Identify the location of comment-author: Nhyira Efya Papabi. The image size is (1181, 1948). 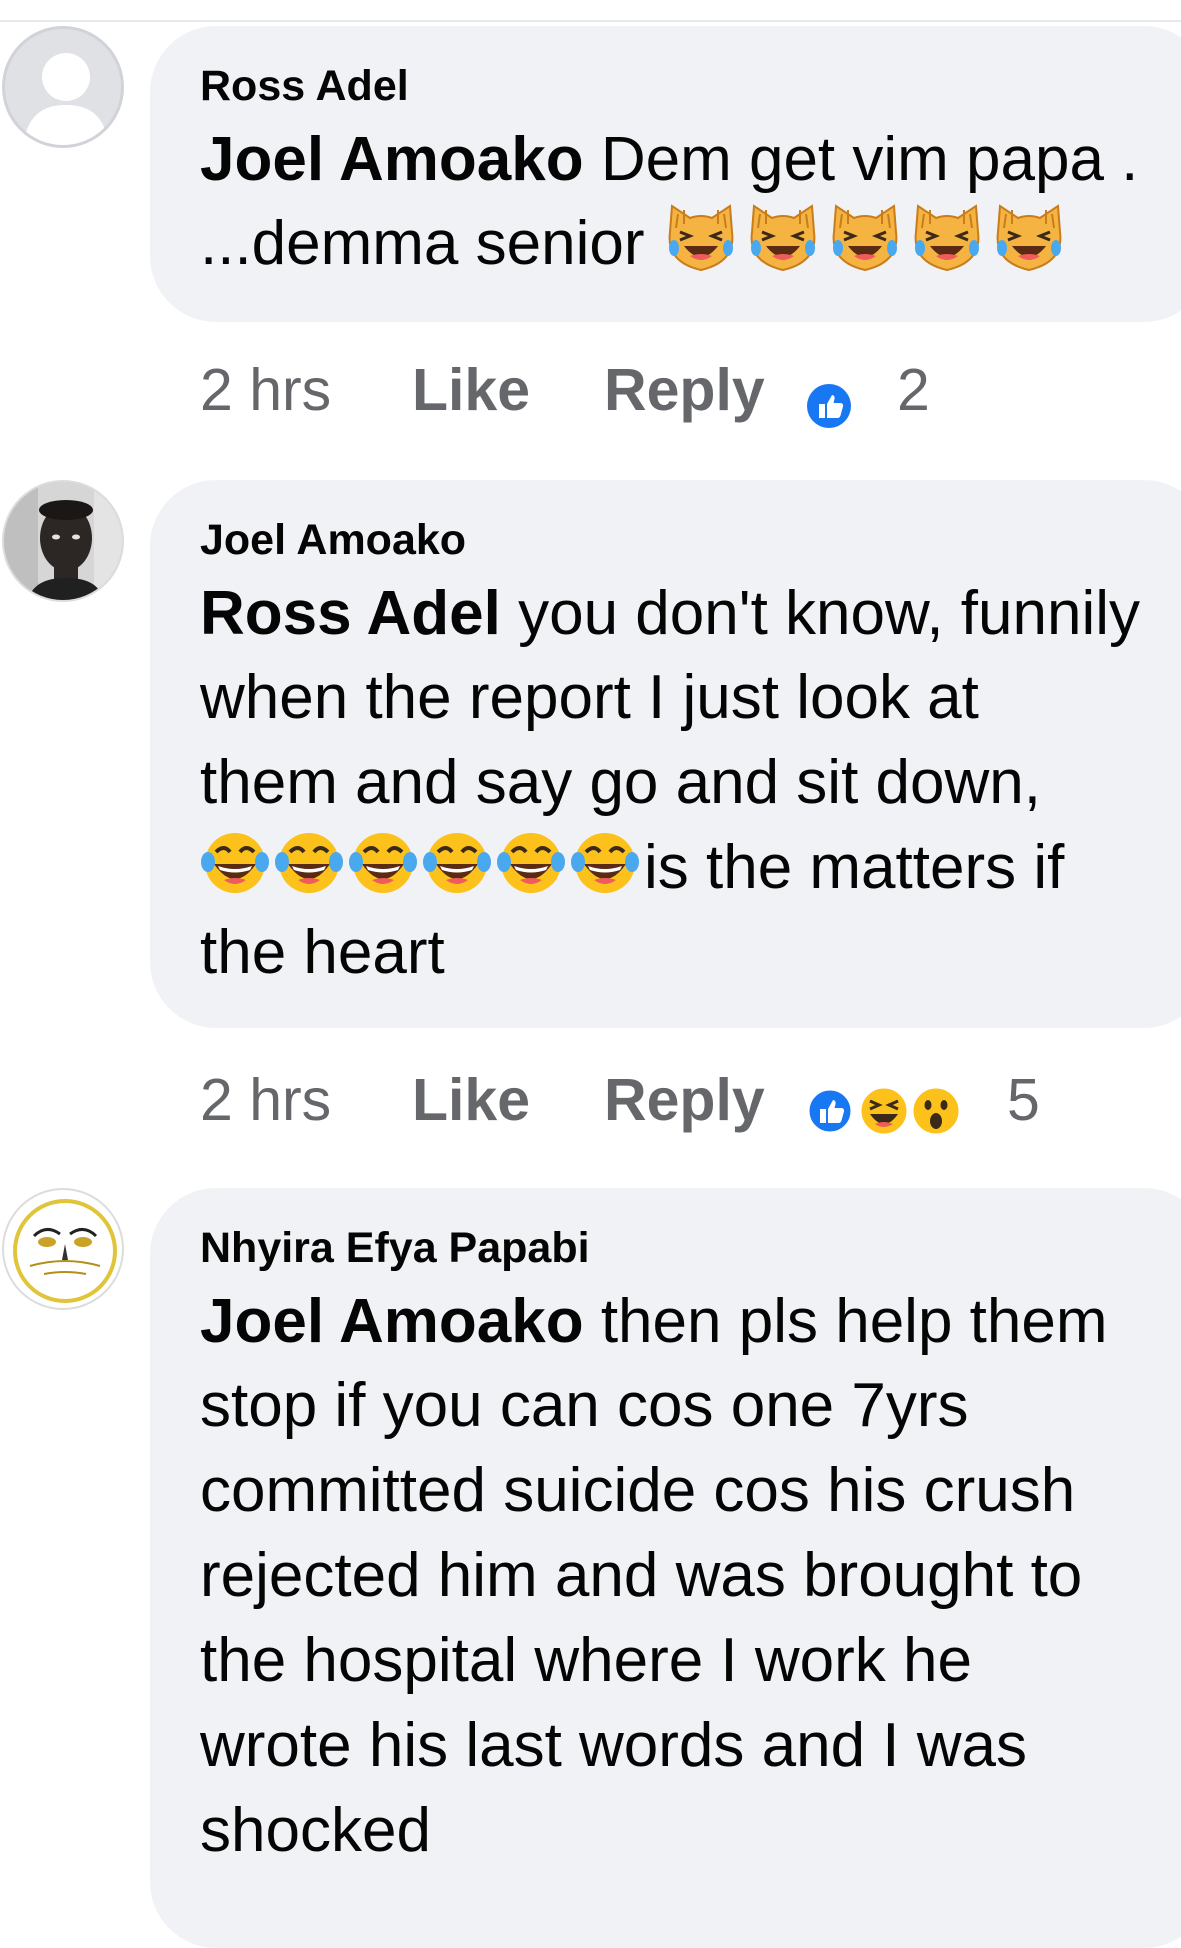
(395, 1248).